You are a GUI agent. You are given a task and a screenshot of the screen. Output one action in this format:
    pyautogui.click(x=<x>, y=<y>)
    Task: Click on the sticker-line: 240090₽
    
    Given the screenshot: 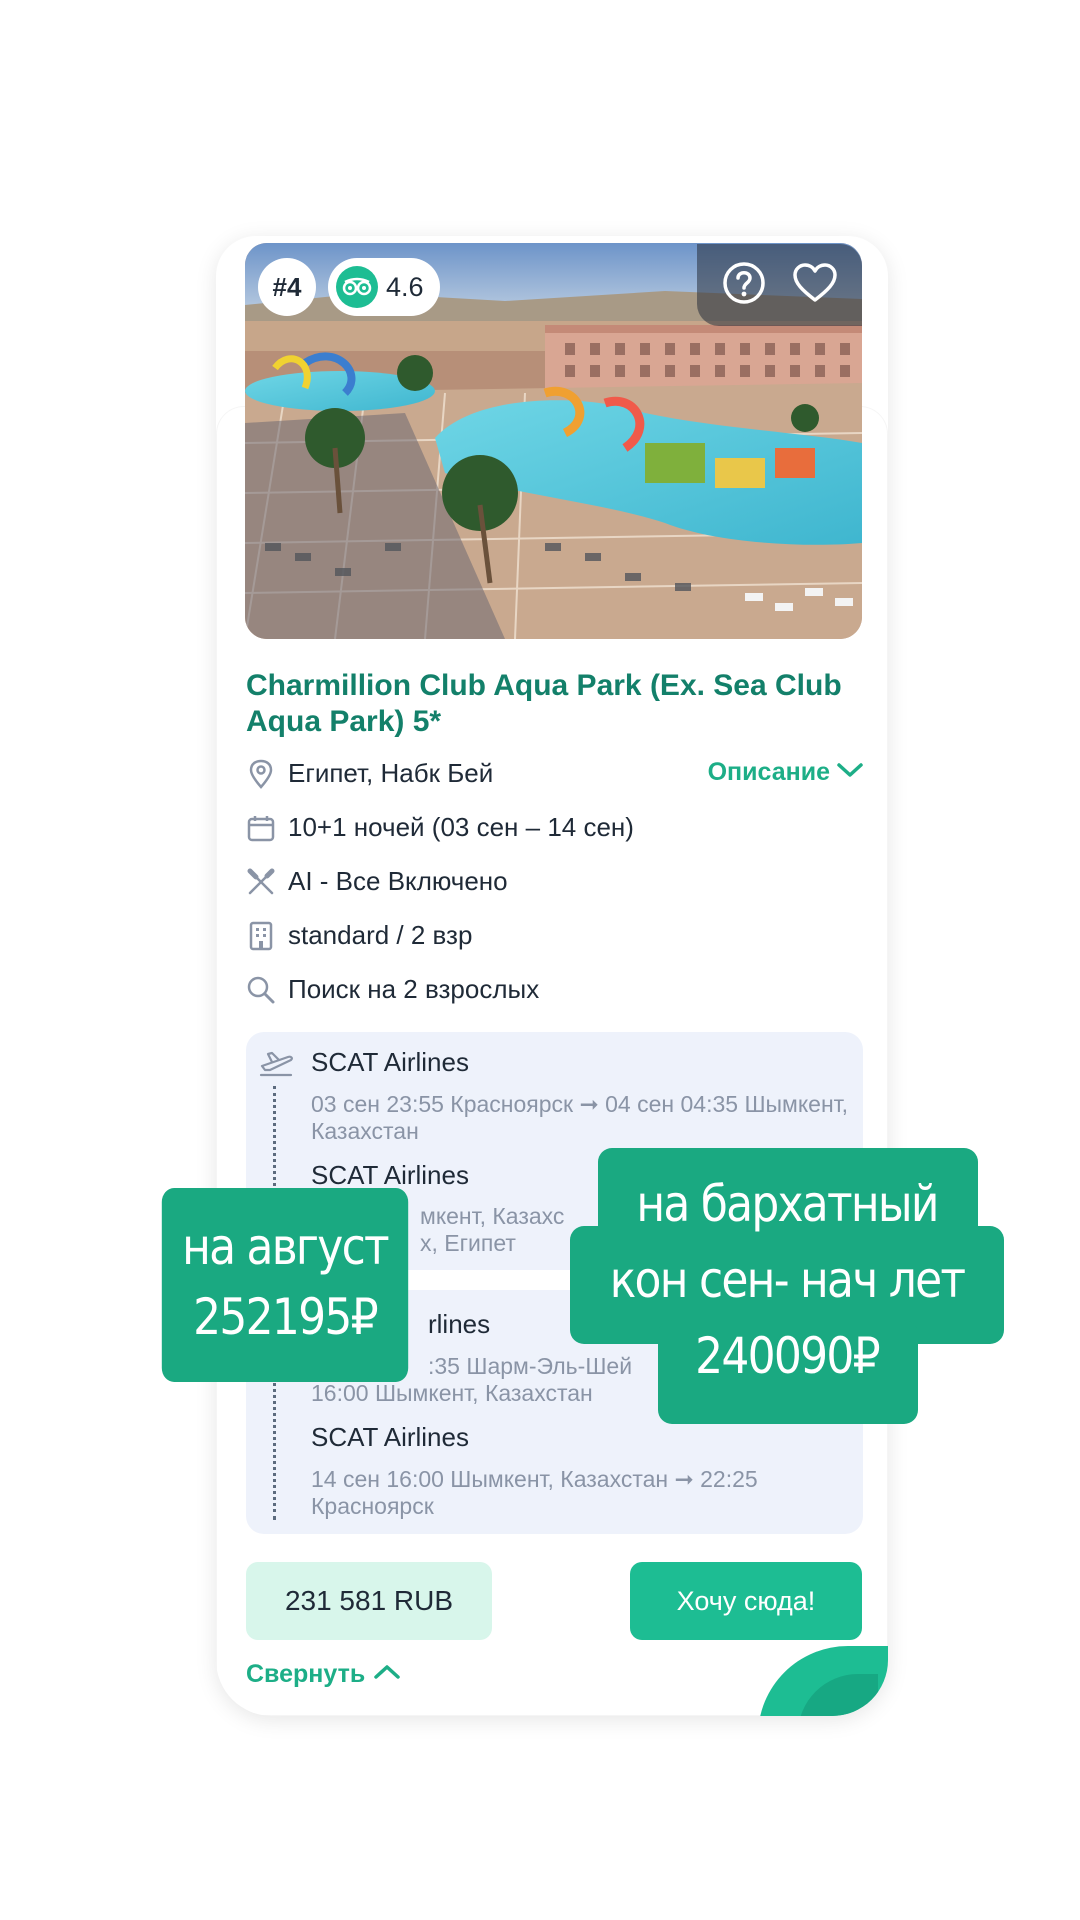 What is the action you would take?
    pyautogui.click(x=787, y=1356)
    